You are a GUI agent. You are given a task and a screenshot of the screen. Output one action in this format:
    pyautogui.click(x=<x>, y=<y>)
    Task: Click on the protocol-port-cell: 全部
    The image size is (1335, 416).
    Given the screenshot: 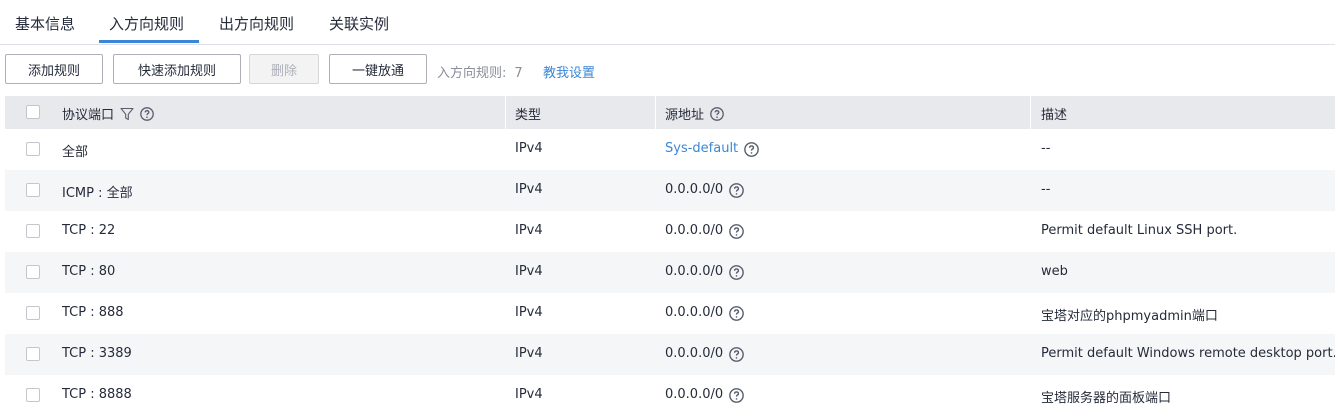 What is the action you would take?
    pyautogui.click(x=75, y=152)
    